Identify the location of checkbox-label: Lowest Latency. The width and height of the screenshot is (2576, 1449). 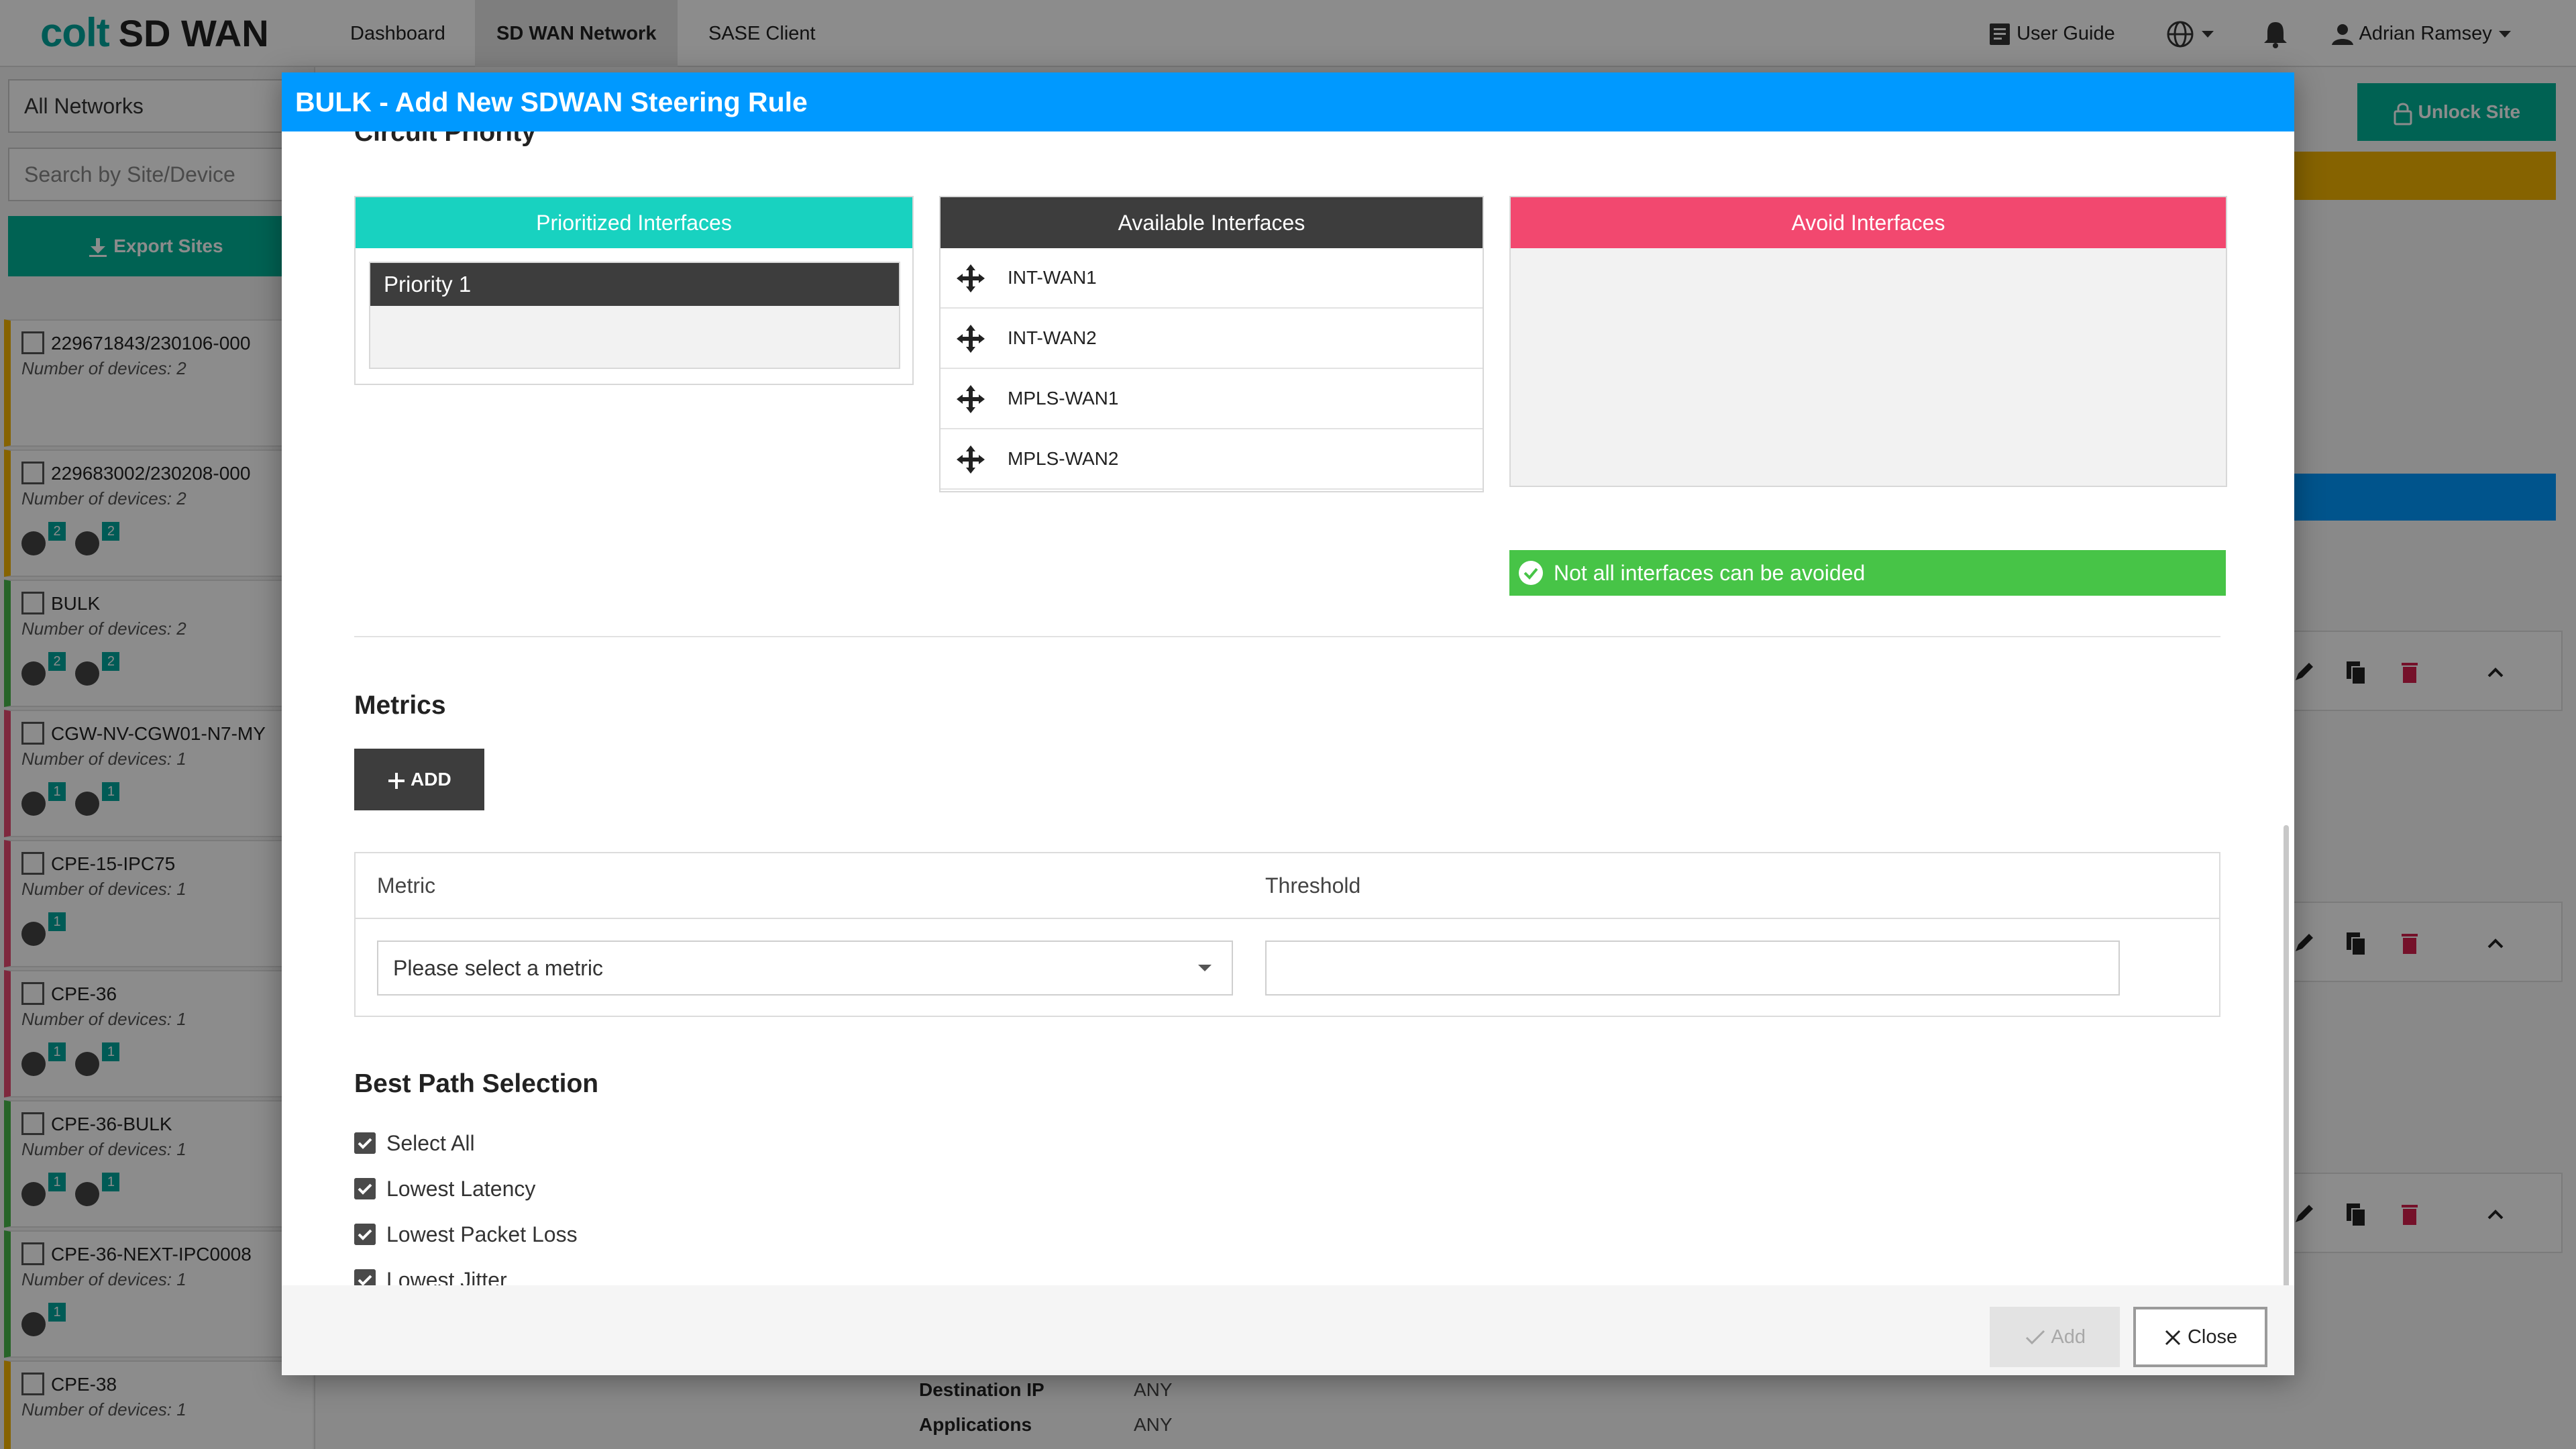
(461, 1189).